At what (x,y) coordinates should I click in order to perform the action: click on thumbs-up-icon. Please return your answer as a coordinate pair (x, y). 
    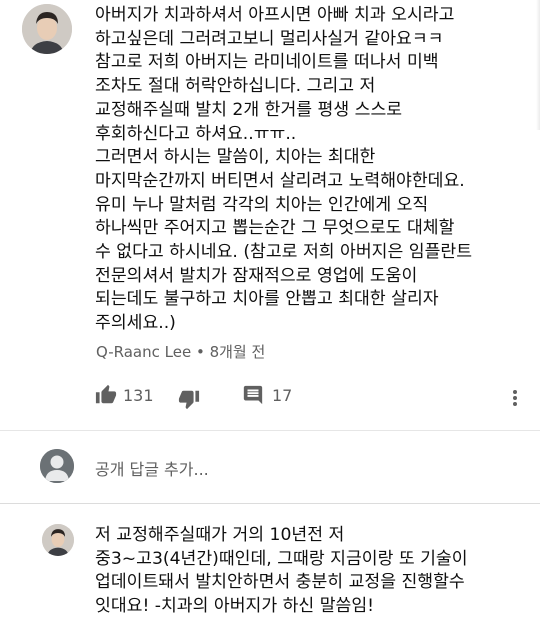
    Looking at the image, I should click on (106, 394).